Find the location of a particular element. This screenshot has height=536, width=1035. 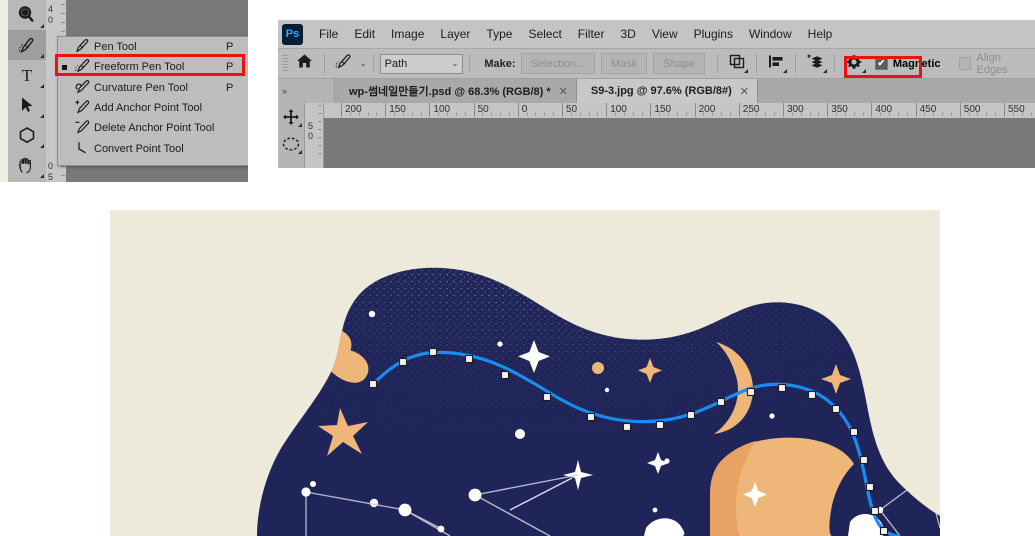

menu-type: Type is located at coordinates (499, 34).